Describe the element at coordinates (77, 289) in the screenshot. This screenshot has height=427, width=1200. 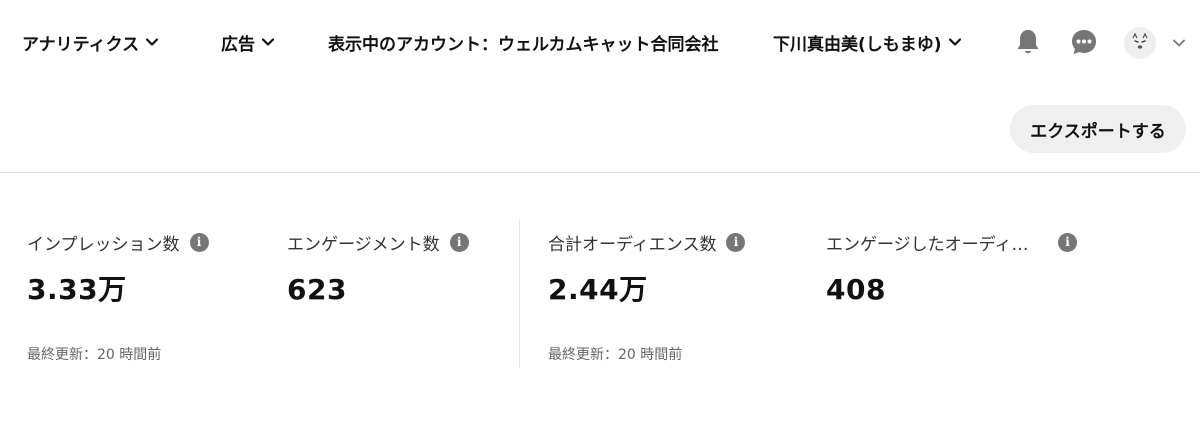
I see `metric-value: 3.33万` at that location.